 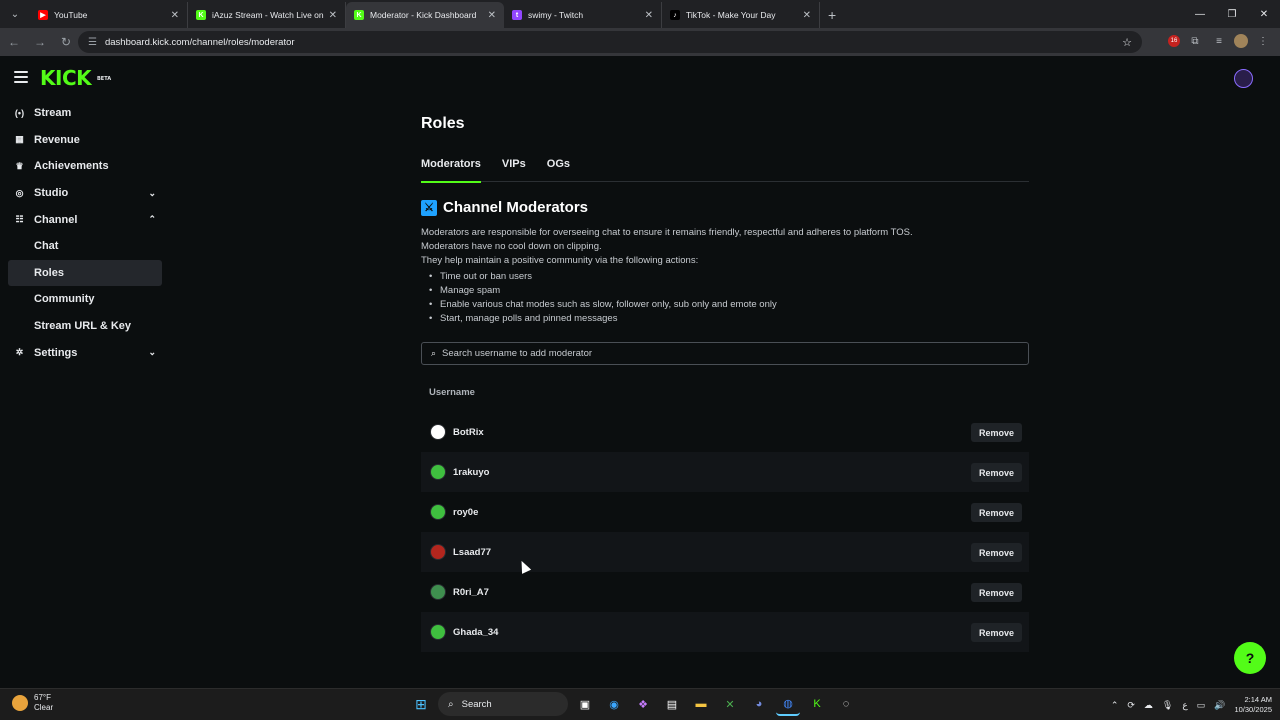 What do you see at coordinates (1148, 705) in the screenshot?
I see `cloud-icon: ☁` at bounding box center [1148, 705].